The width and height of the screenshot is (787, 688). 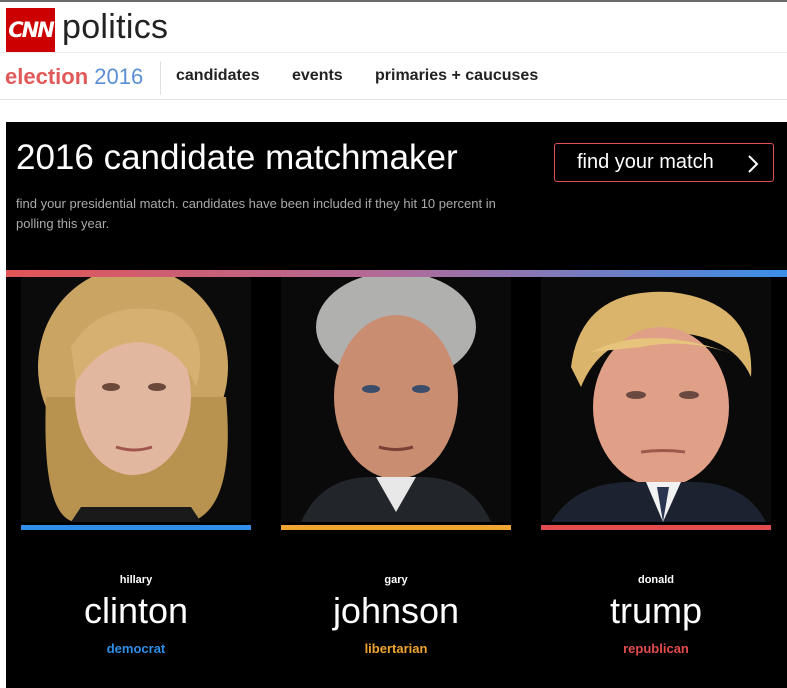 I want to click on candidate-party: democrat, so click(x=136, y=648).